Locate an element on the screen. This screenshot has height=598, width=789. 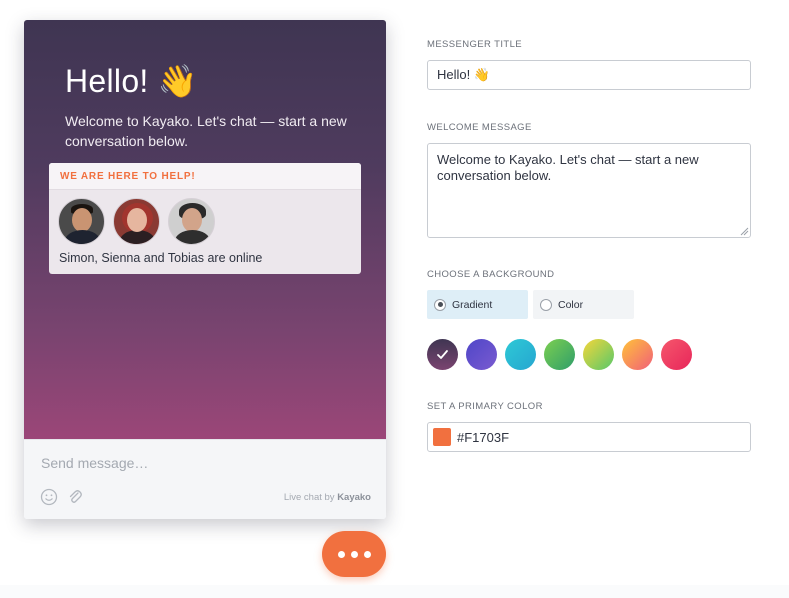
agent-avatars is located at coordinates (136, 221).